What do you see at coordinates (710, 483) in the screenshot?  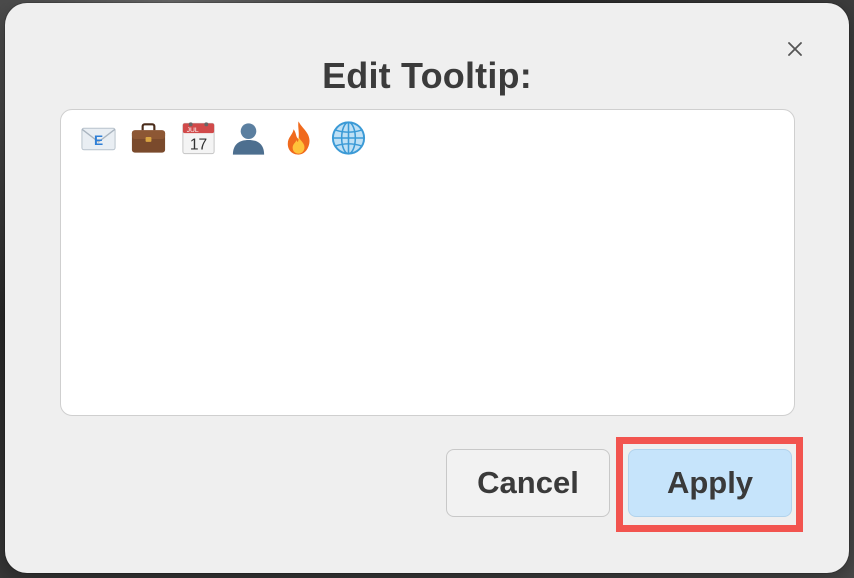 I see `apply-button: Apply` at bounding box center [710, 483].